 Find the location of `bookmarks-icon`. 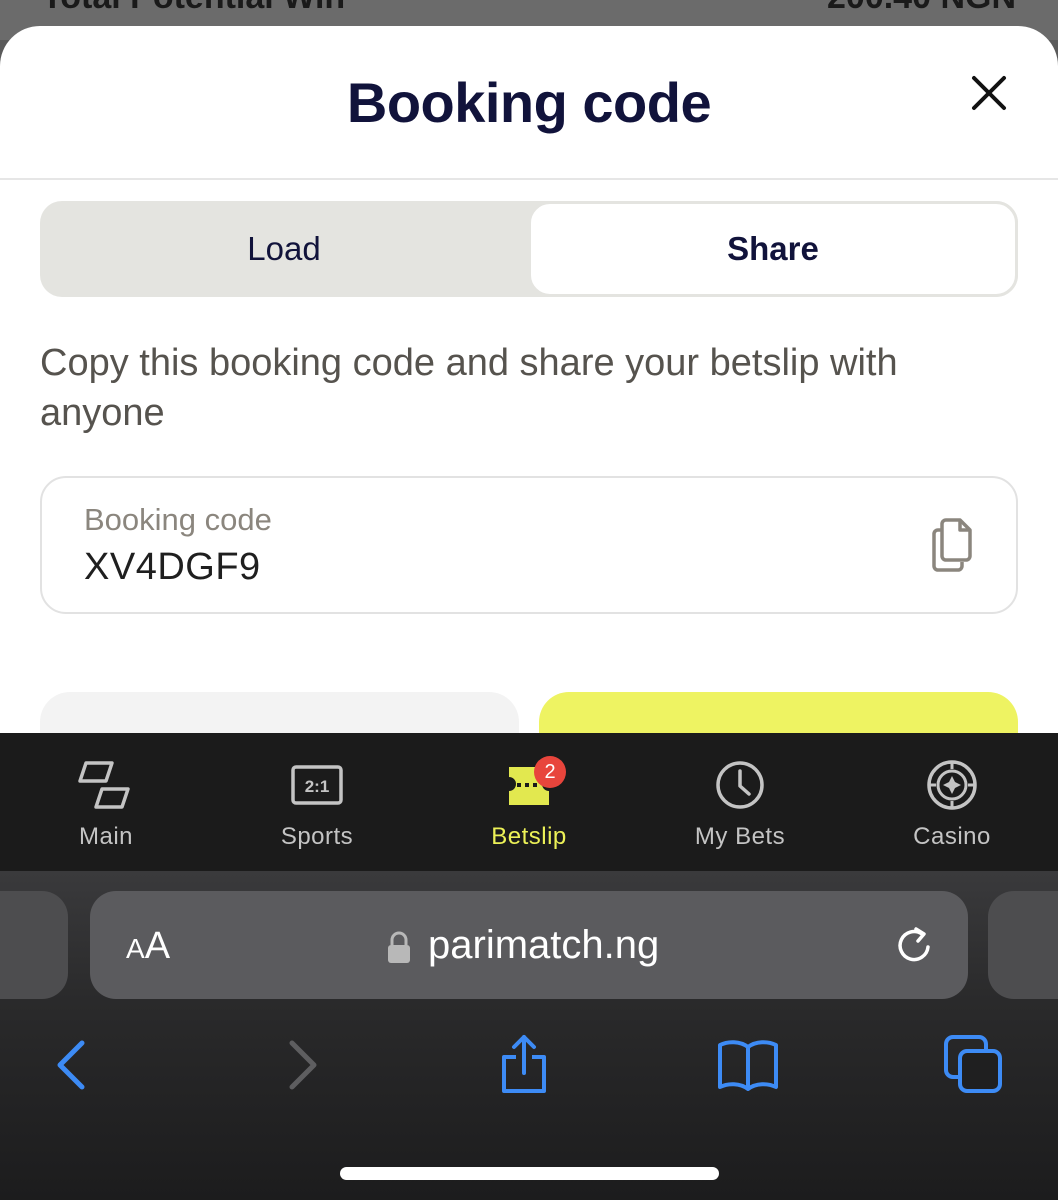

bookmarks-icon is located at coordinates (748, 1065).